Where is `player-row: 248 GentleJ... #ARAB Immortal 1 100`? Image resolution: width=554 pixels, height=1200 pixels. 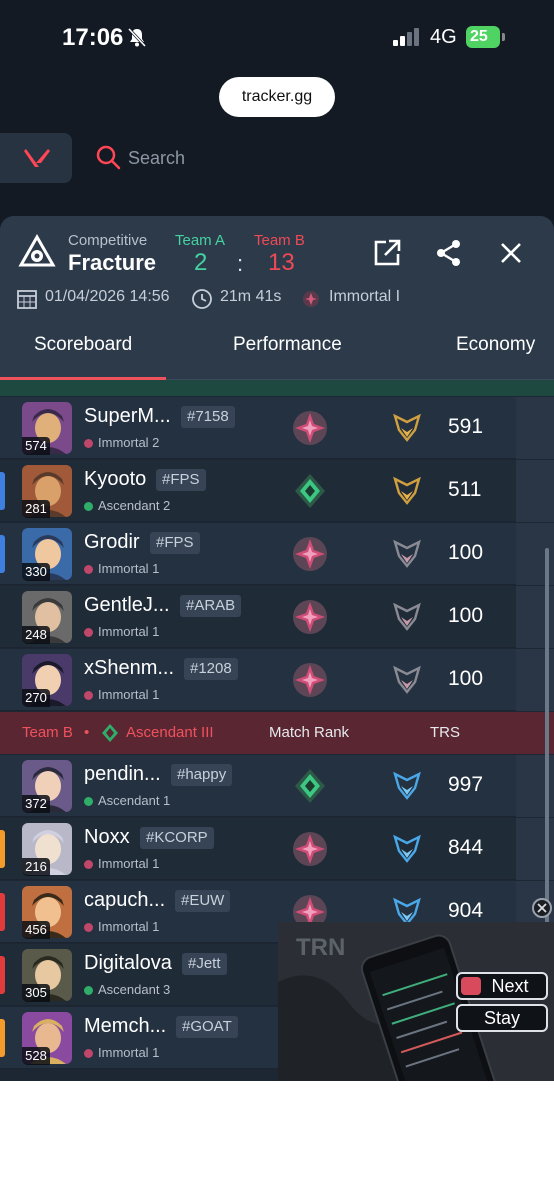
player-row: 248 GentleJ... #ARAB Immortal 1 100 is located at coordinates (277, 617).